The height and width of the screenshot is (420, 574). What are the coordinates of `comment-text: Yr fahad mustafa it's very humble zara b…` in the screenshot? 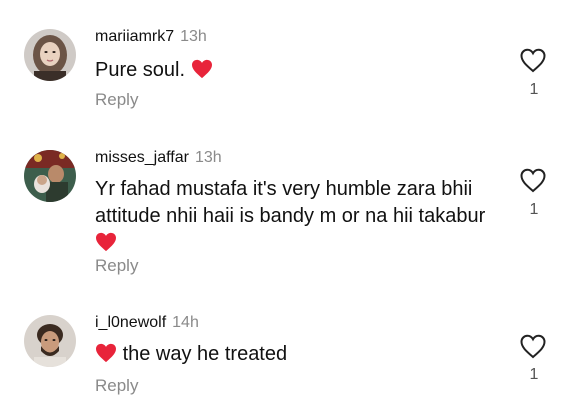 It's located at (290, 216).